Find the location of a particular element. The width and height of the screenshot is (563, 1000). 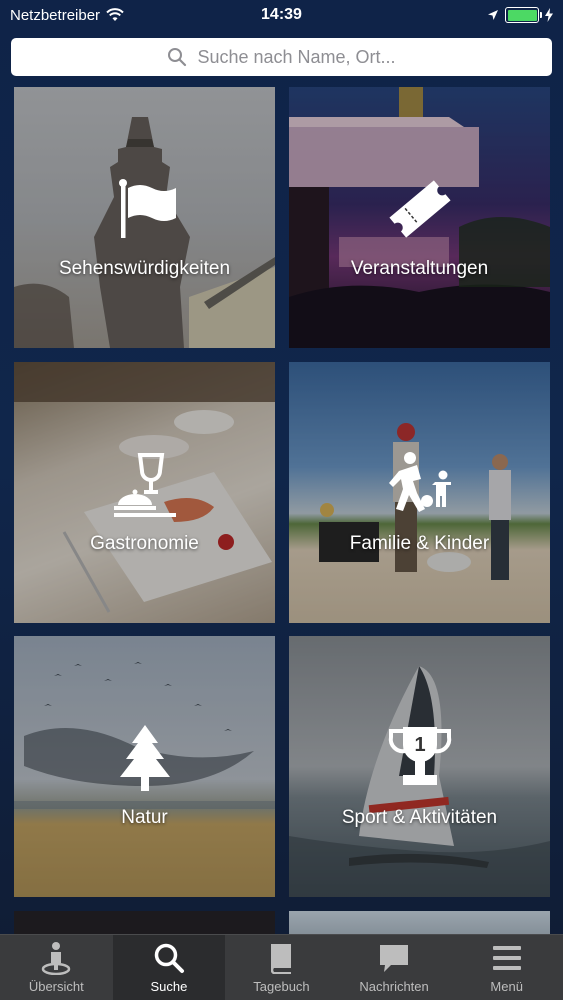

battery-fill is located at coordinates (522, 15).